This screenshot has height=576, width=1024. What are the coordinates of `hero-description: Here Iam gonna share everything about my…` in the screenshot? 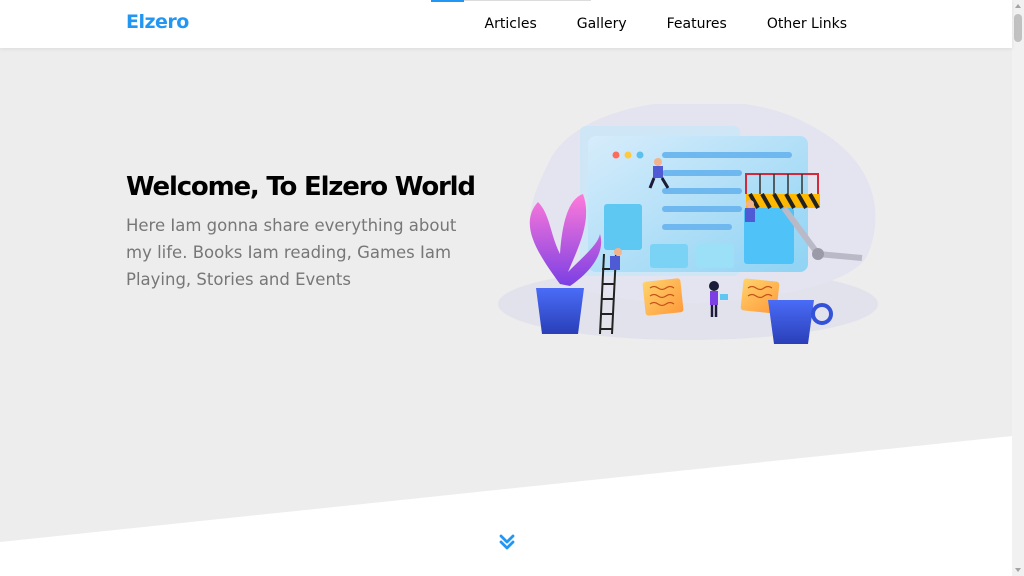 It's located at (291, 252).